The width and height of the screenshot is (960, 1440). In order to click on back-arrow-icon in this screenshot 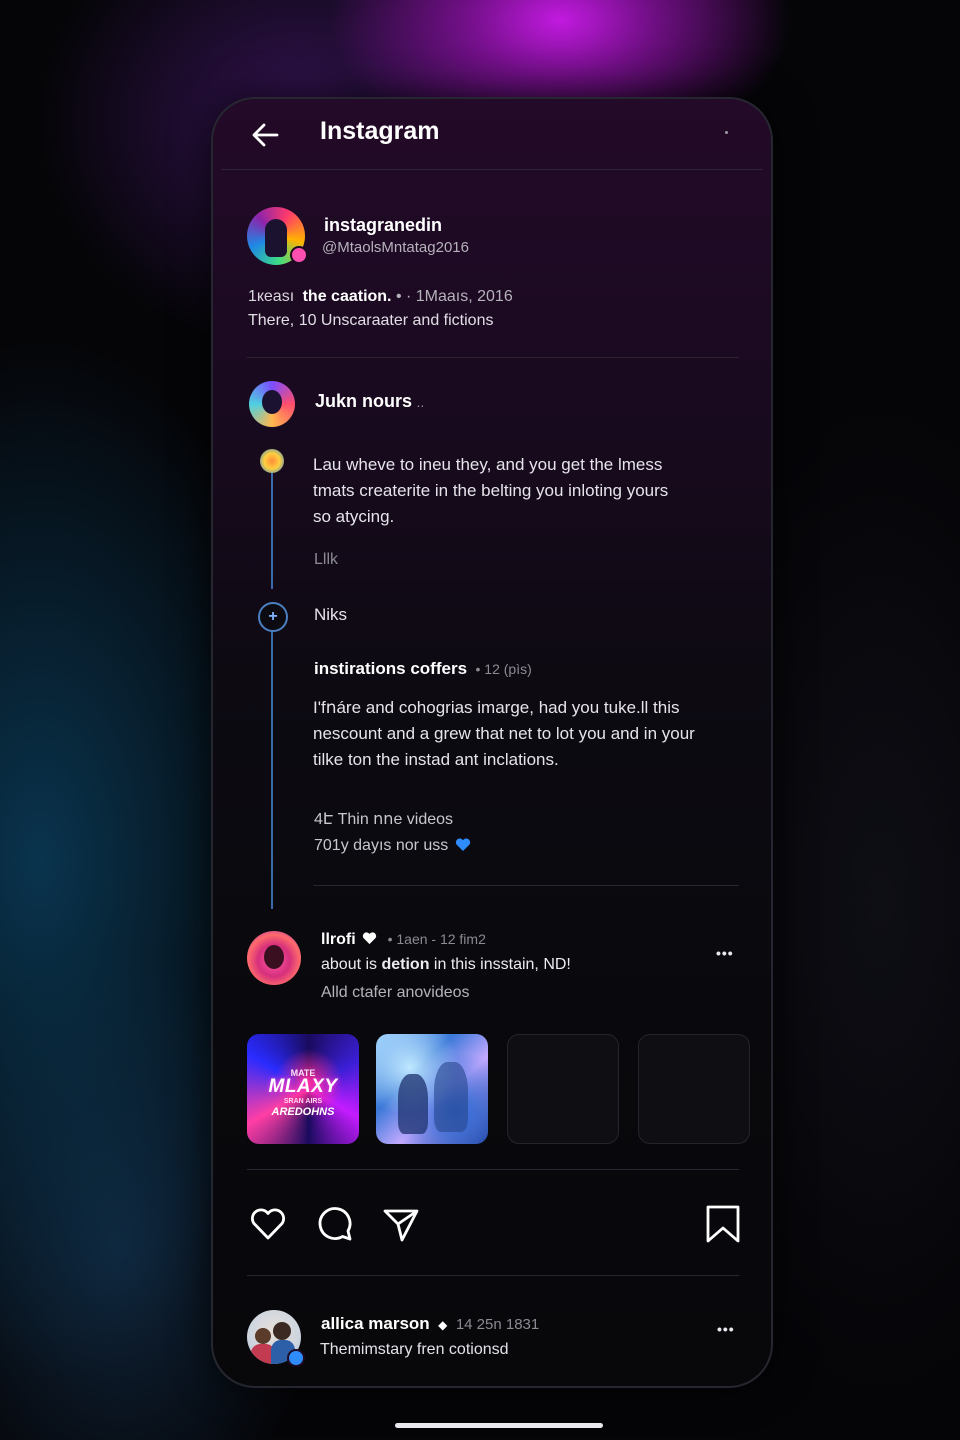, I will do `click(265, 135)`.